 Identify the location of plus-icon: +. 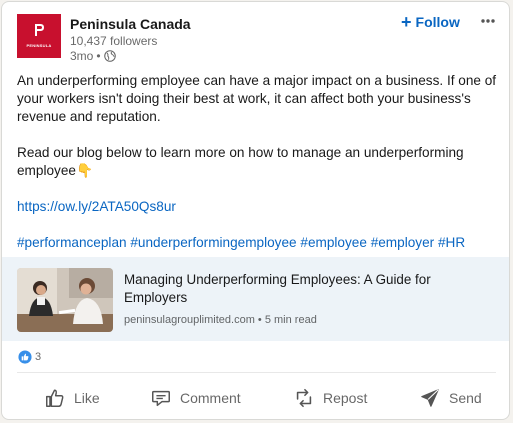
(406, 22).